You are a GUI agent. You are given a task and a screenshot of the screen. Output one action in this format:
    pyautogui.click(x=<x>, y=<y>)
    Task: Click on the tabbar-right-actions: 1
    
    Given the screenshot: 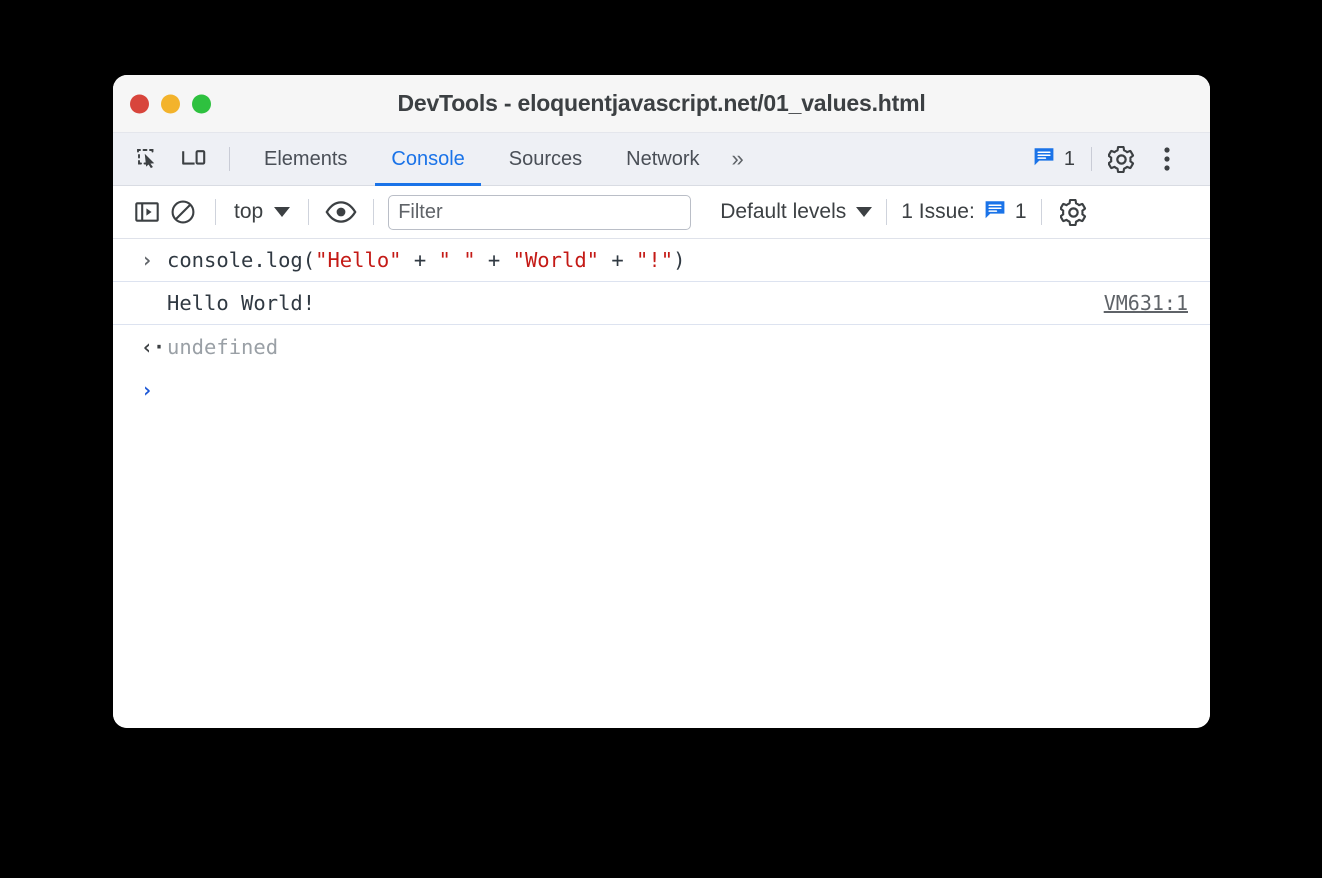 What is the action you would take?
    pyautogui.click(x=1109, y=159)
    